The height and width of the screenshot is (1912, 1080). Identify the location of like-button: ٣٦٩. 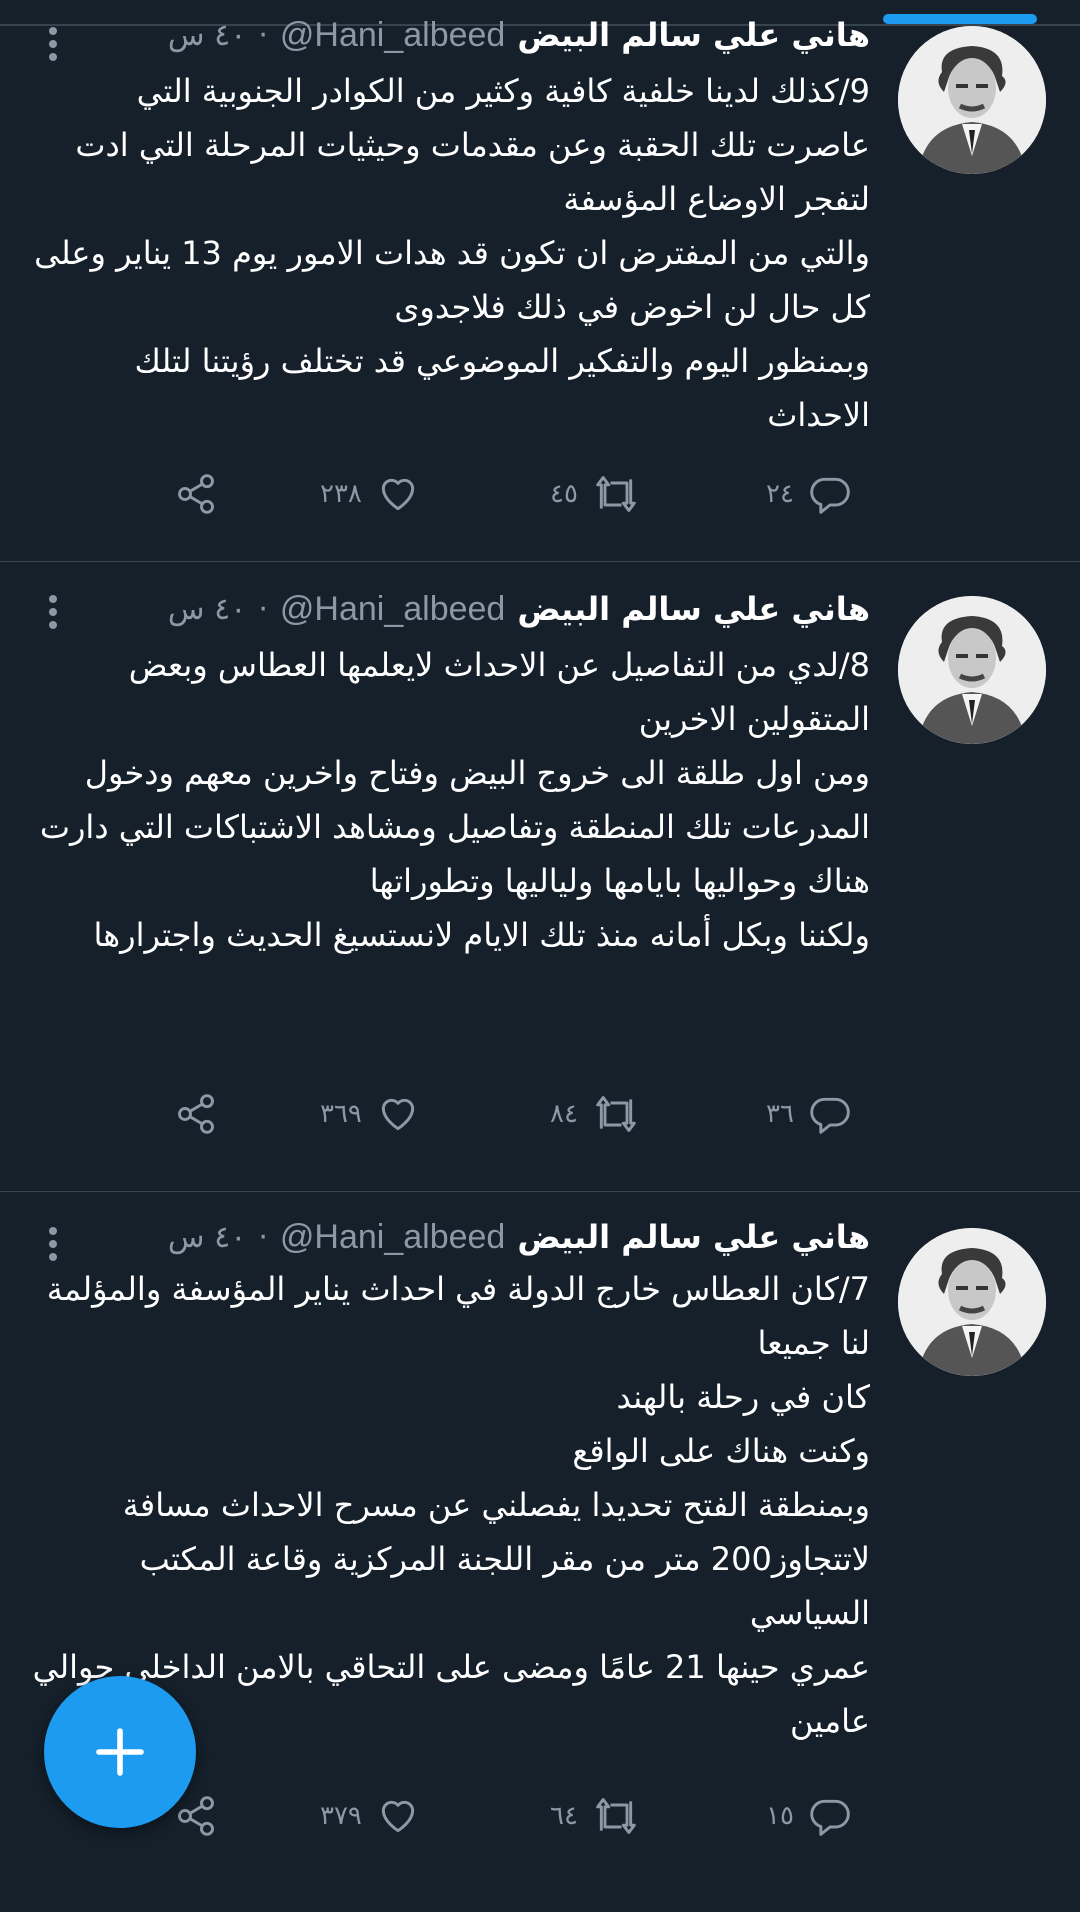
(370, 1114).